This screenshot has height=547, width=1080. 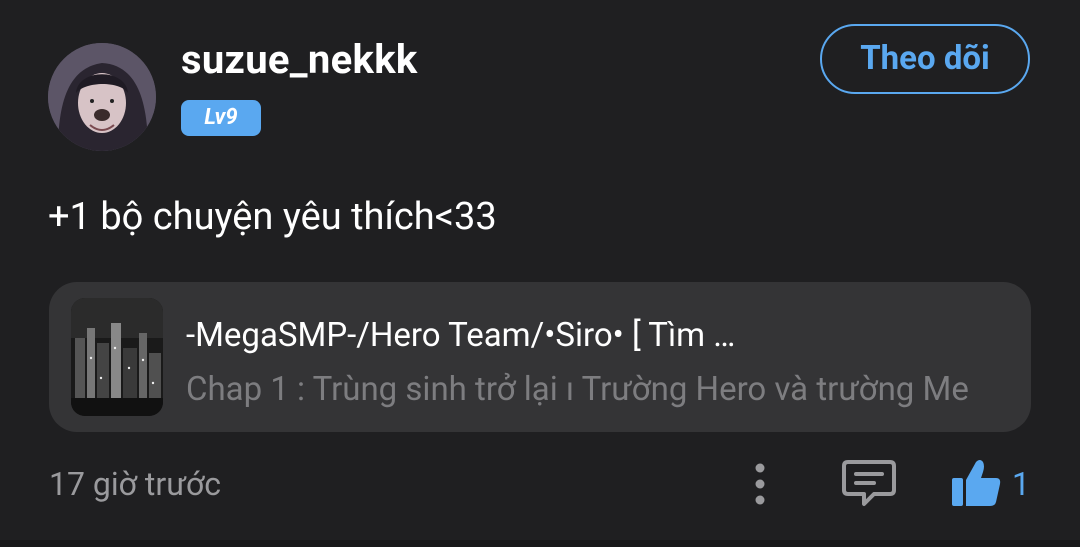 I want to click on divider, so click(x=540, y=543).